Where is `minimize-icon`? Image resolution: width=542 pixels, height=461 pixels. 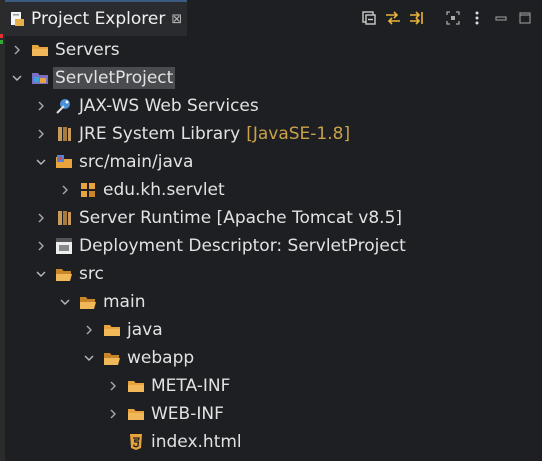
minimize-icon is located at coordinates (501, 18).